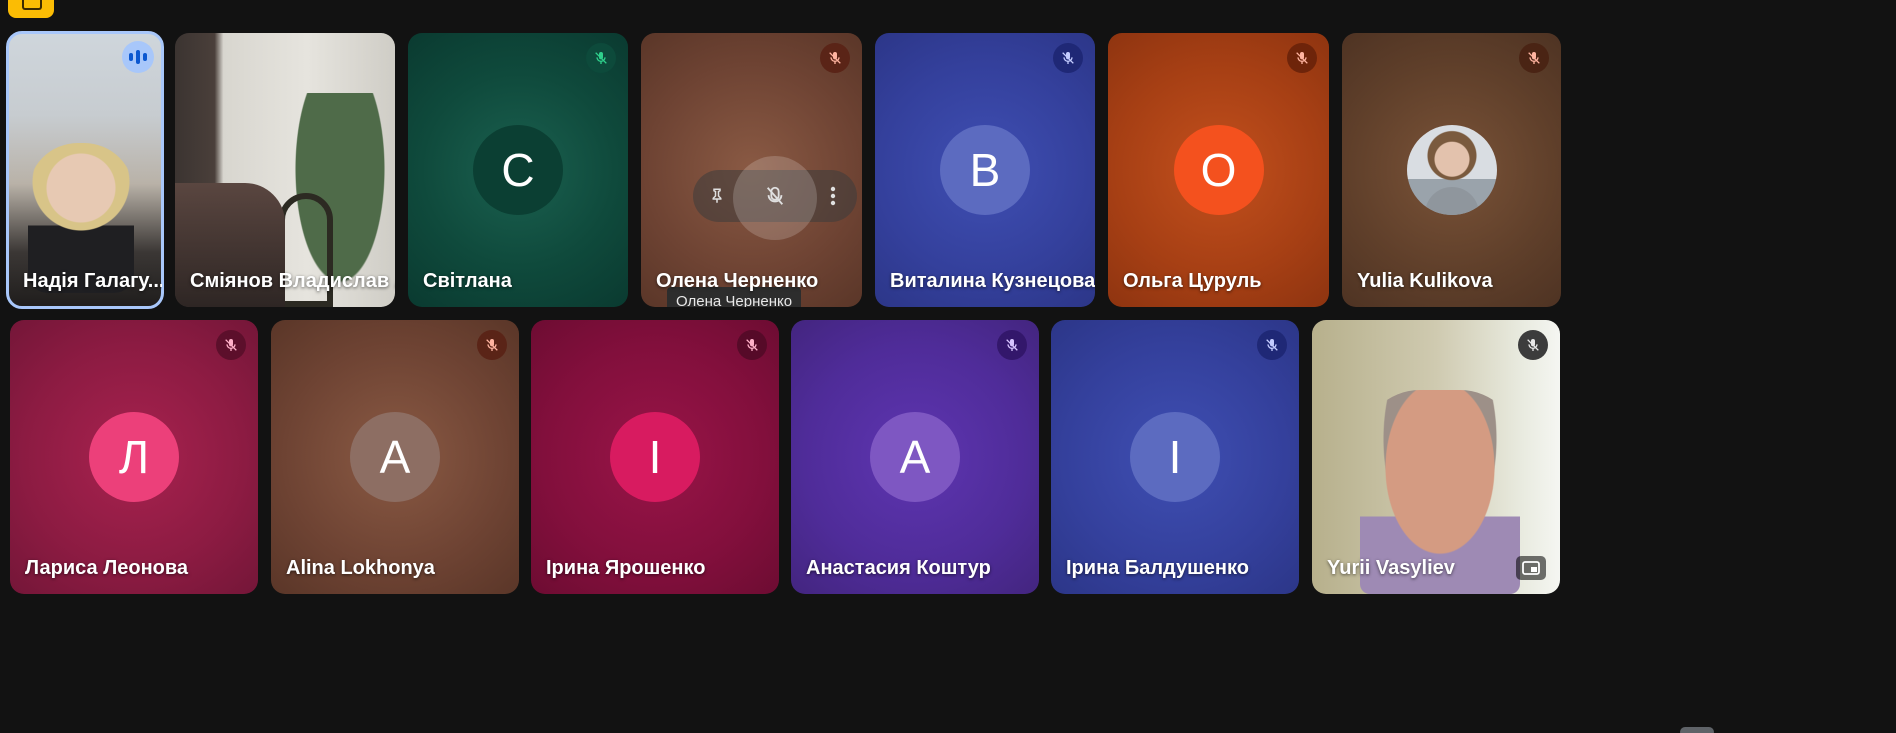 The image size is (1896, 733). I want to click on participant-tile: О Ольга Цуруль, so click(1218, 170).